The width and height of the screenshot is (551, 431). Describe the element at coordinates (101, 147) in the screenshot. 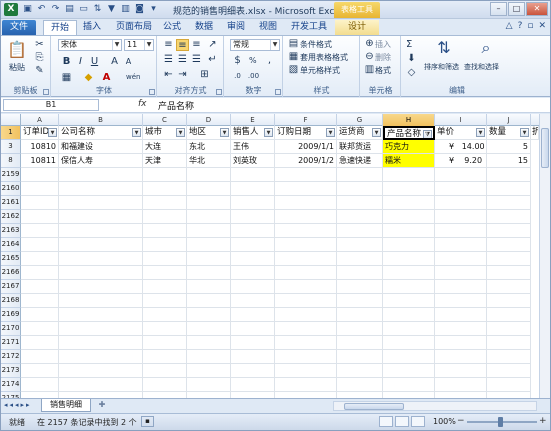

I see `table-cell: 和福建设` at that location.